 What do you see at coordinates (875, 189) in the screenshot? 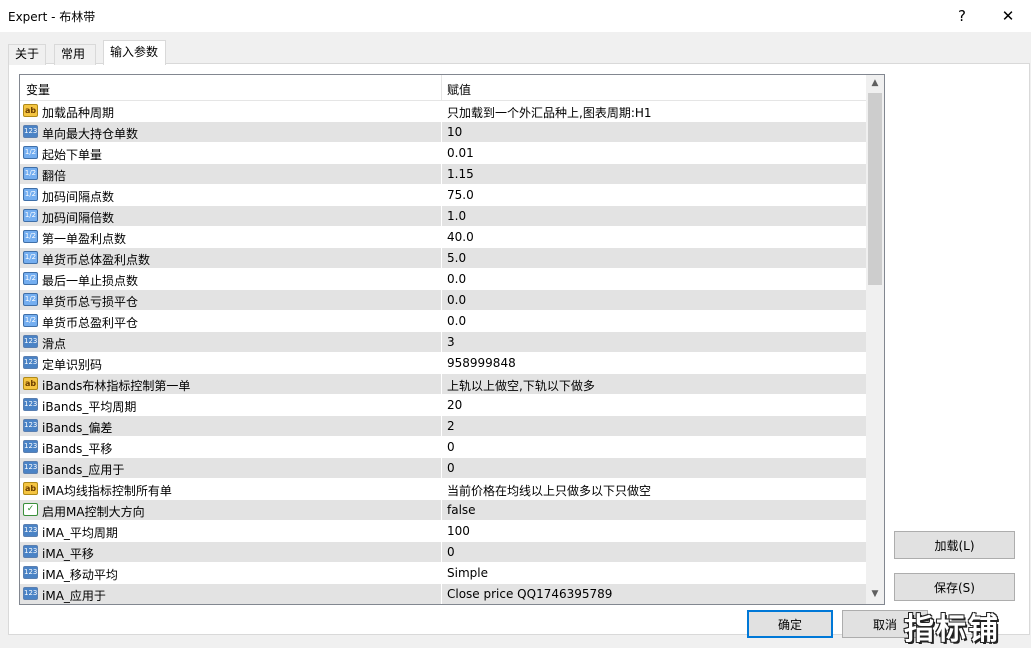
I see `scroll-thumb` at bounding box center [875, 189].